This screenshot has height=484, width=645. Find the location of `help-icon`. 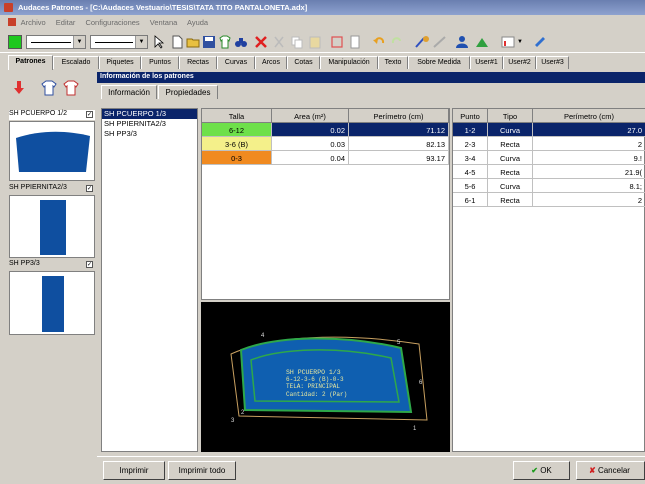

help-icon is located at coordinates (540, 42).